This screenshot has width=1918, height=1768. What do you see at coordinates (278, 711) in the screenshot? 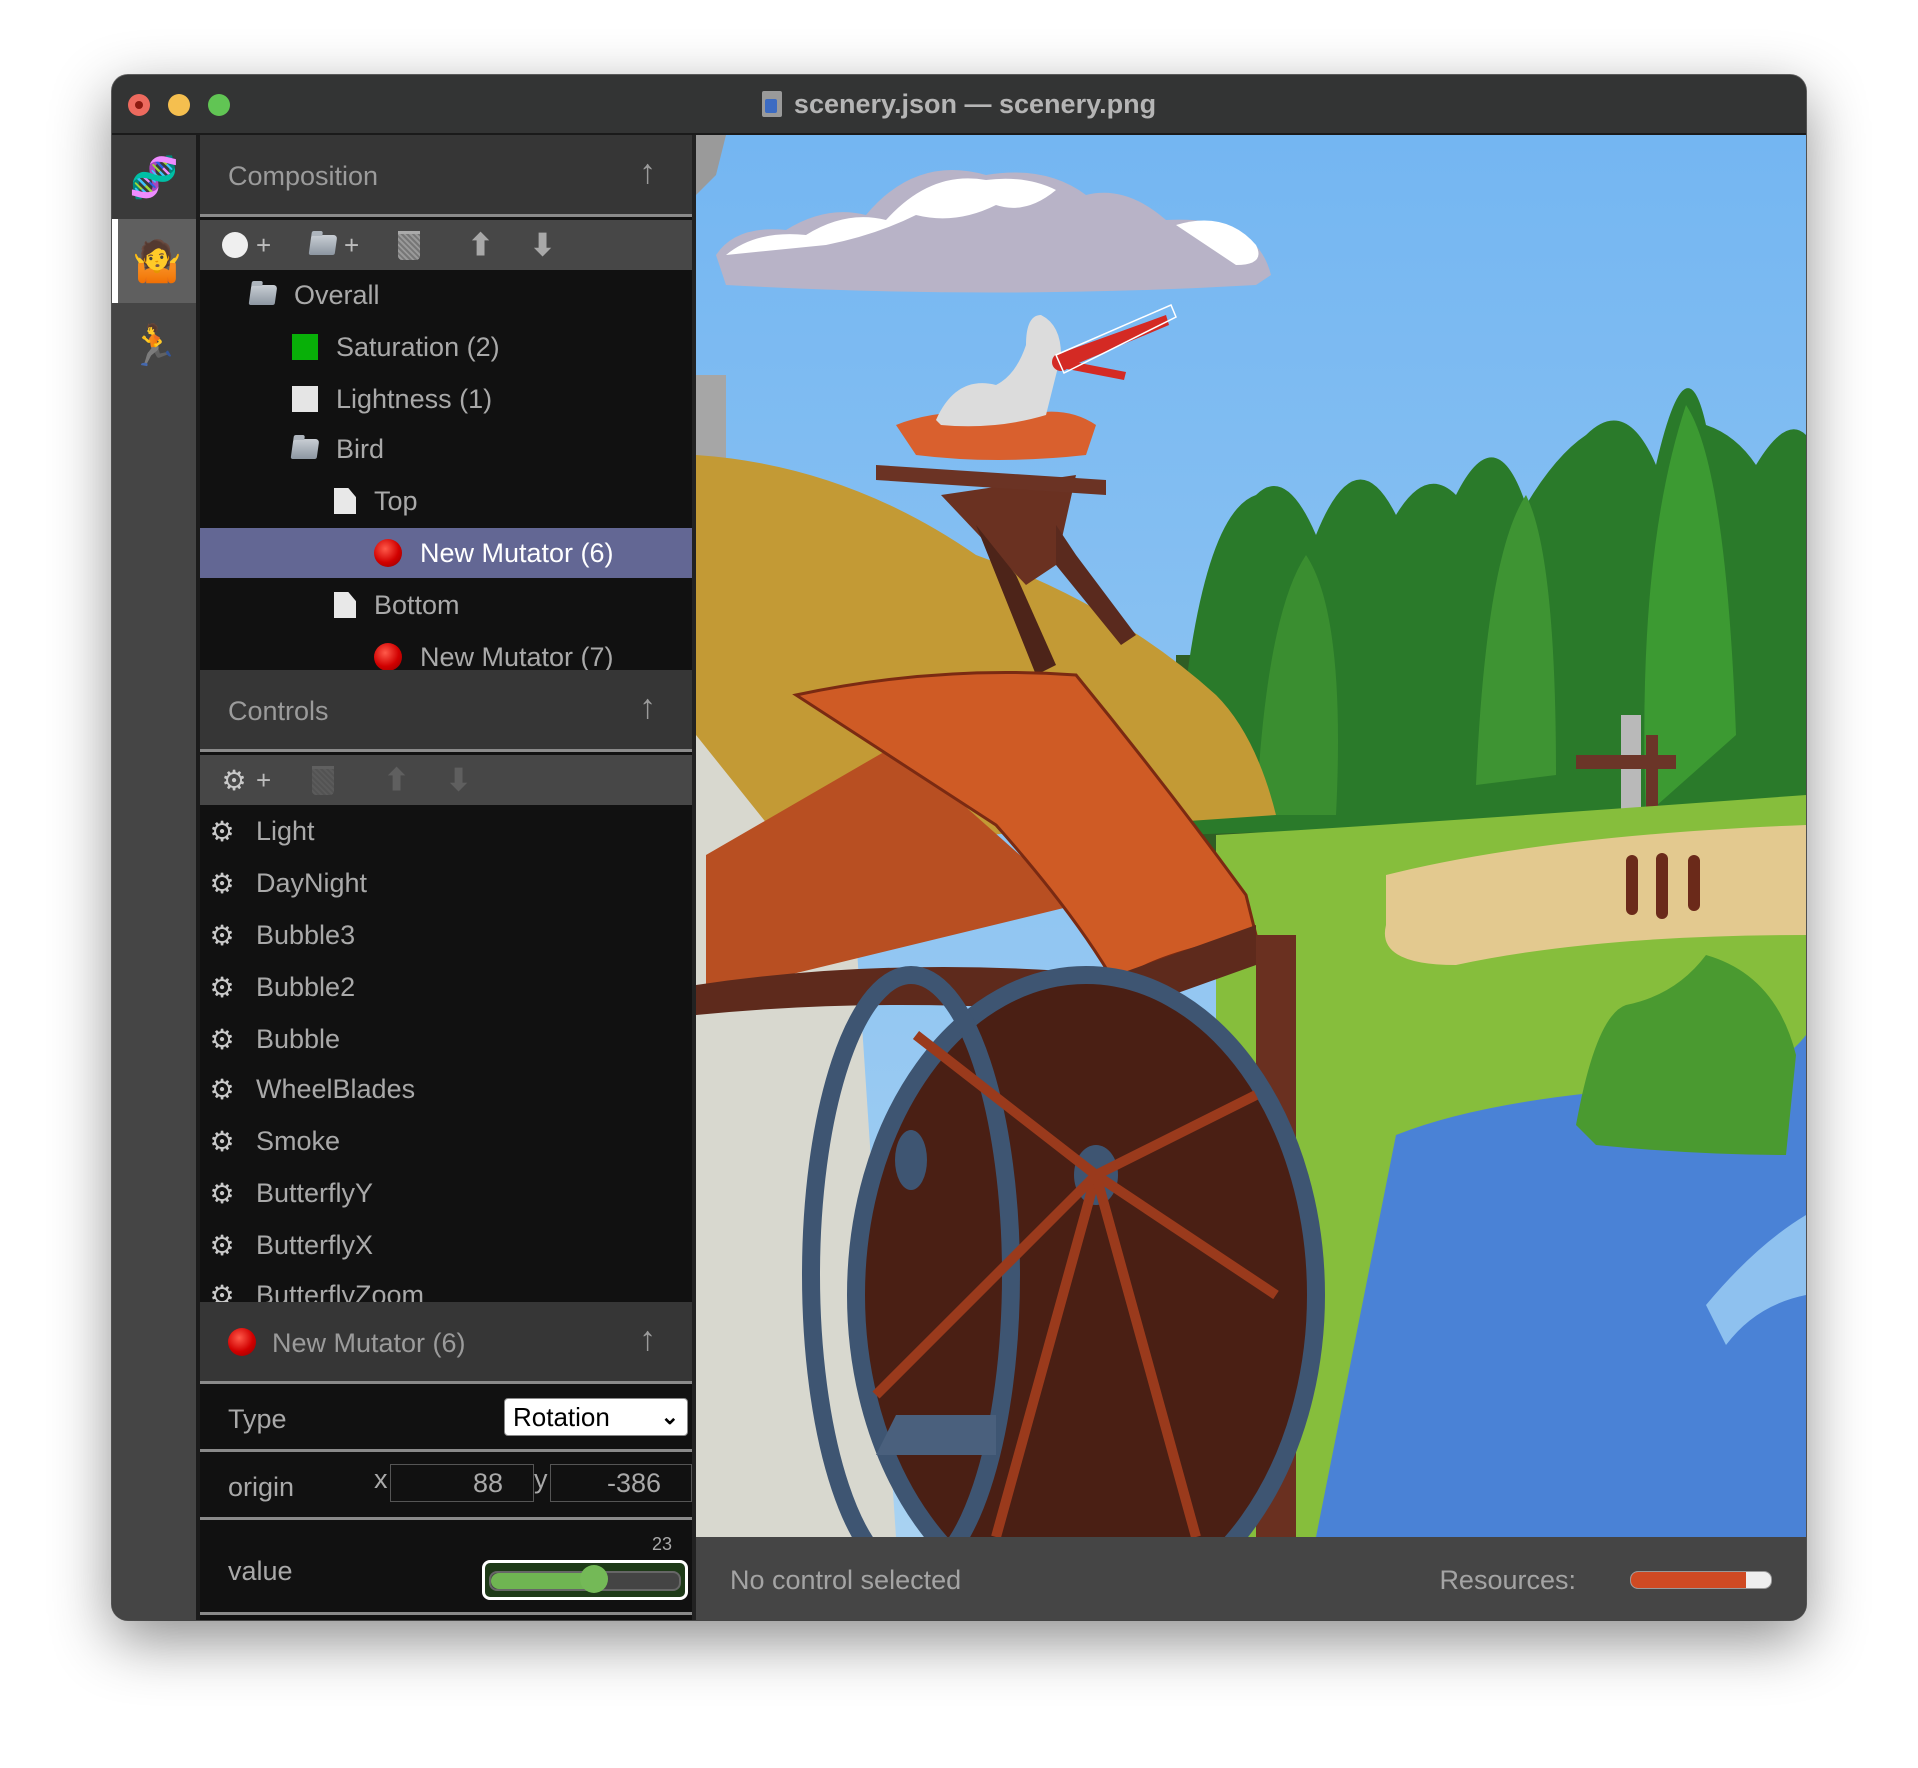
I see `controls-title: Controls` at bounding box center [278, 711].